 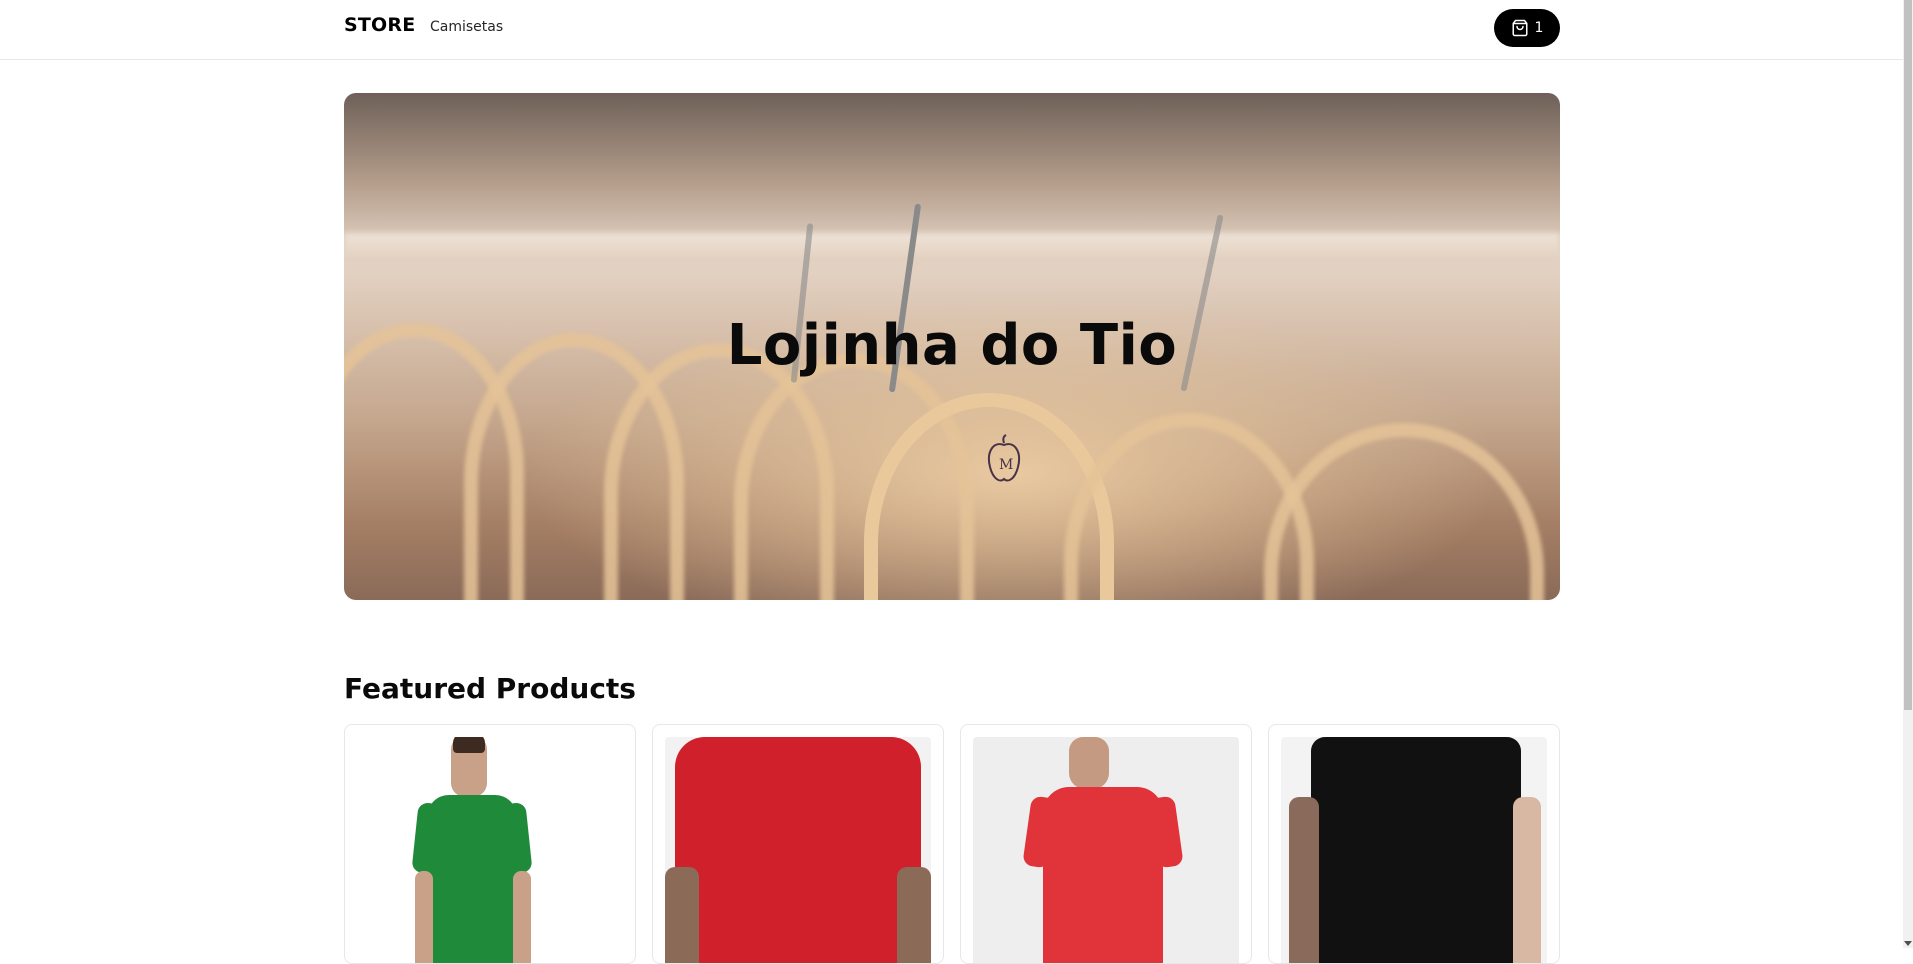 What do you see at coordinates (490, 688) in the screenshot?
I see `featured-products-heading: Featured Products` at bounding box center [490, 688].